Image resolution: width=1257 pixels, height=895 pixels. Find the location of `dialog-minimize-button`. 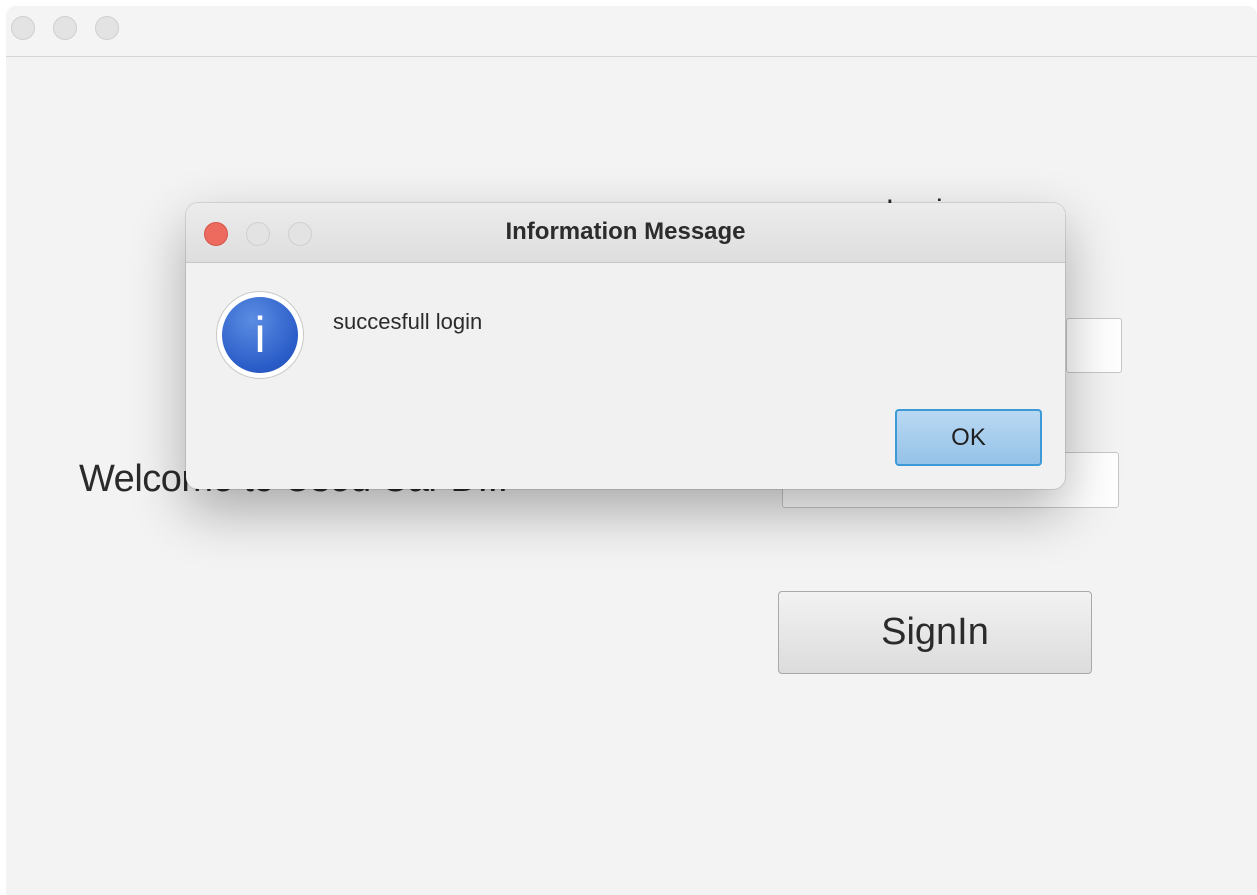

dialog-minimize-button is located at coordinates (258, 234).